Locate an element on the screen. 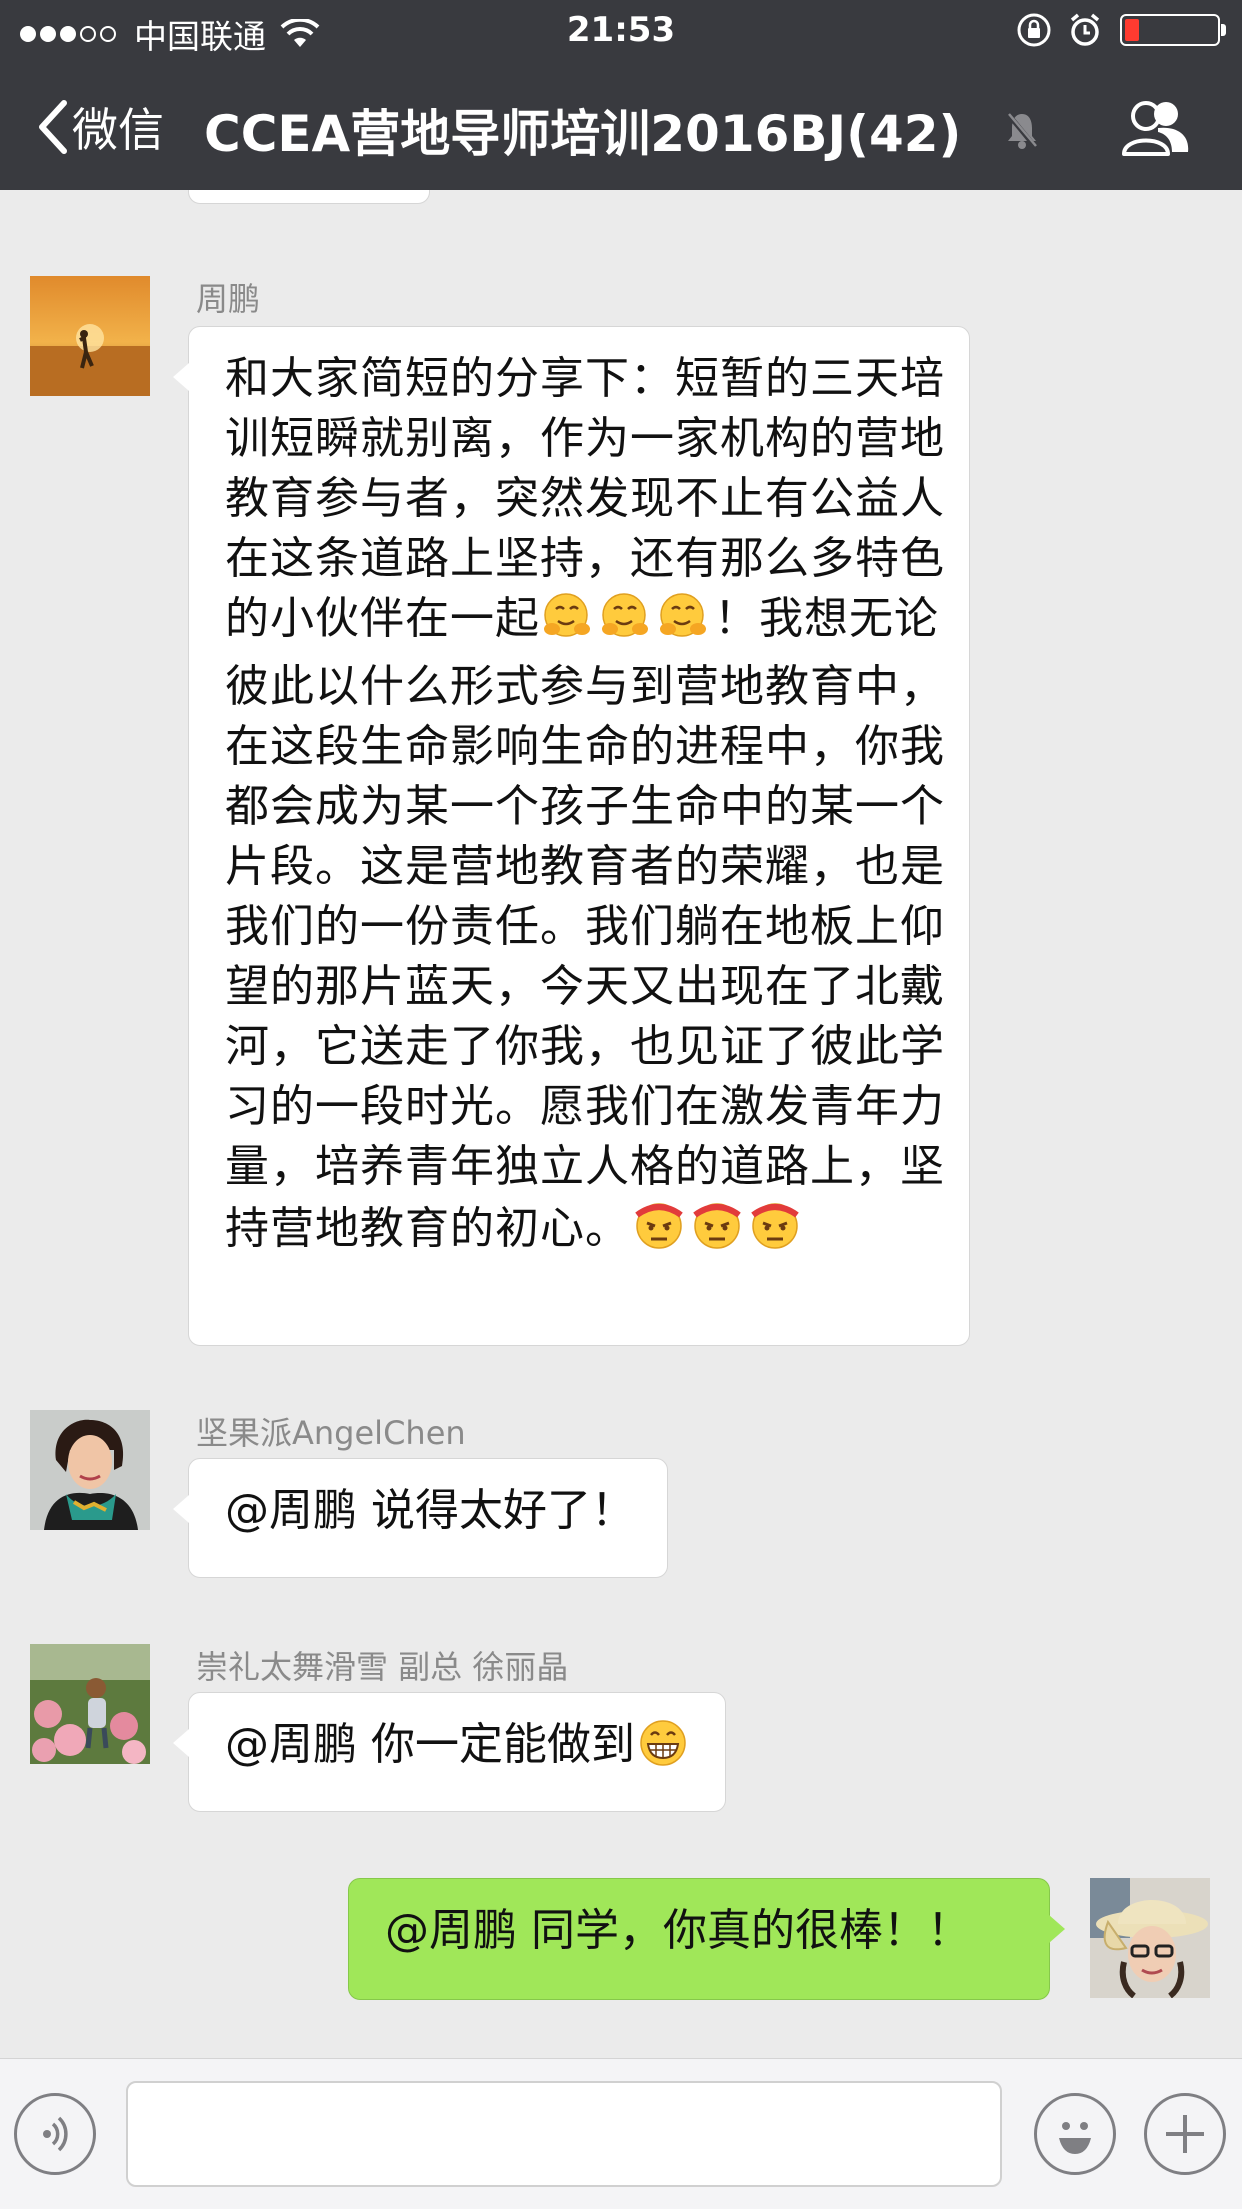 The height and width of the screenshot is (2209, 1242). input-bar is located at coordinates (621, 2133).